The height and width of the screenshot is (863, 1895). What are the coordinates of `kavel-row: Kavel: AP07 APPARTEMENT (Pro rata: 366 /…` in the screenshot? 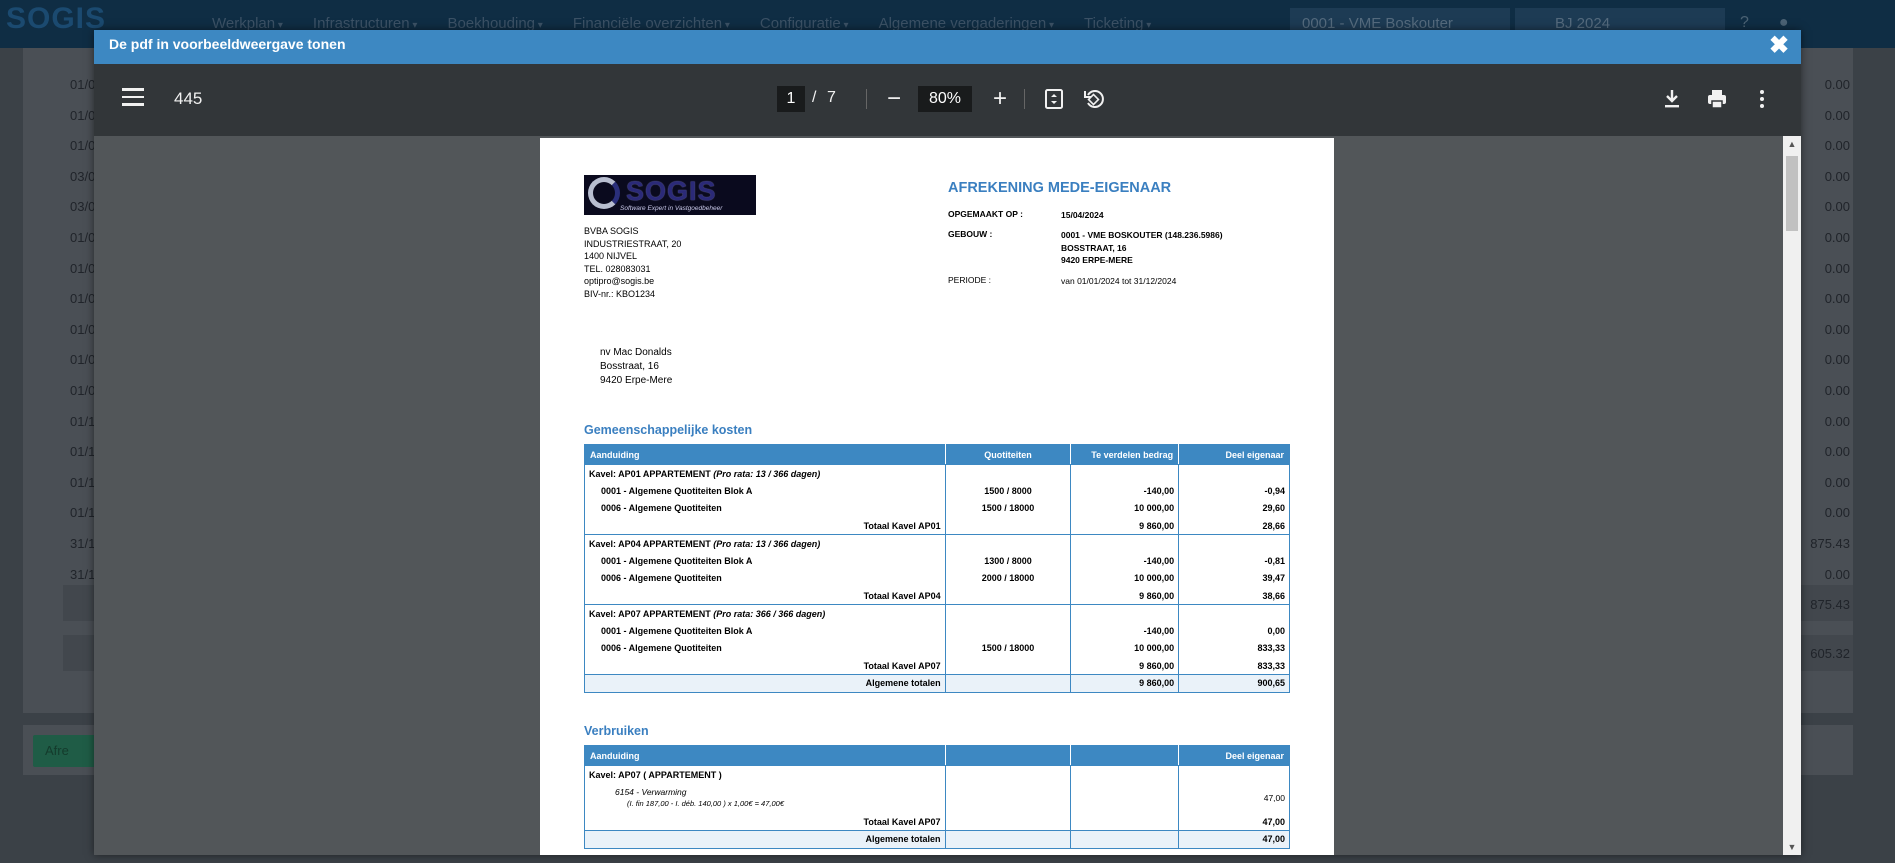 It's located at (937, 613).